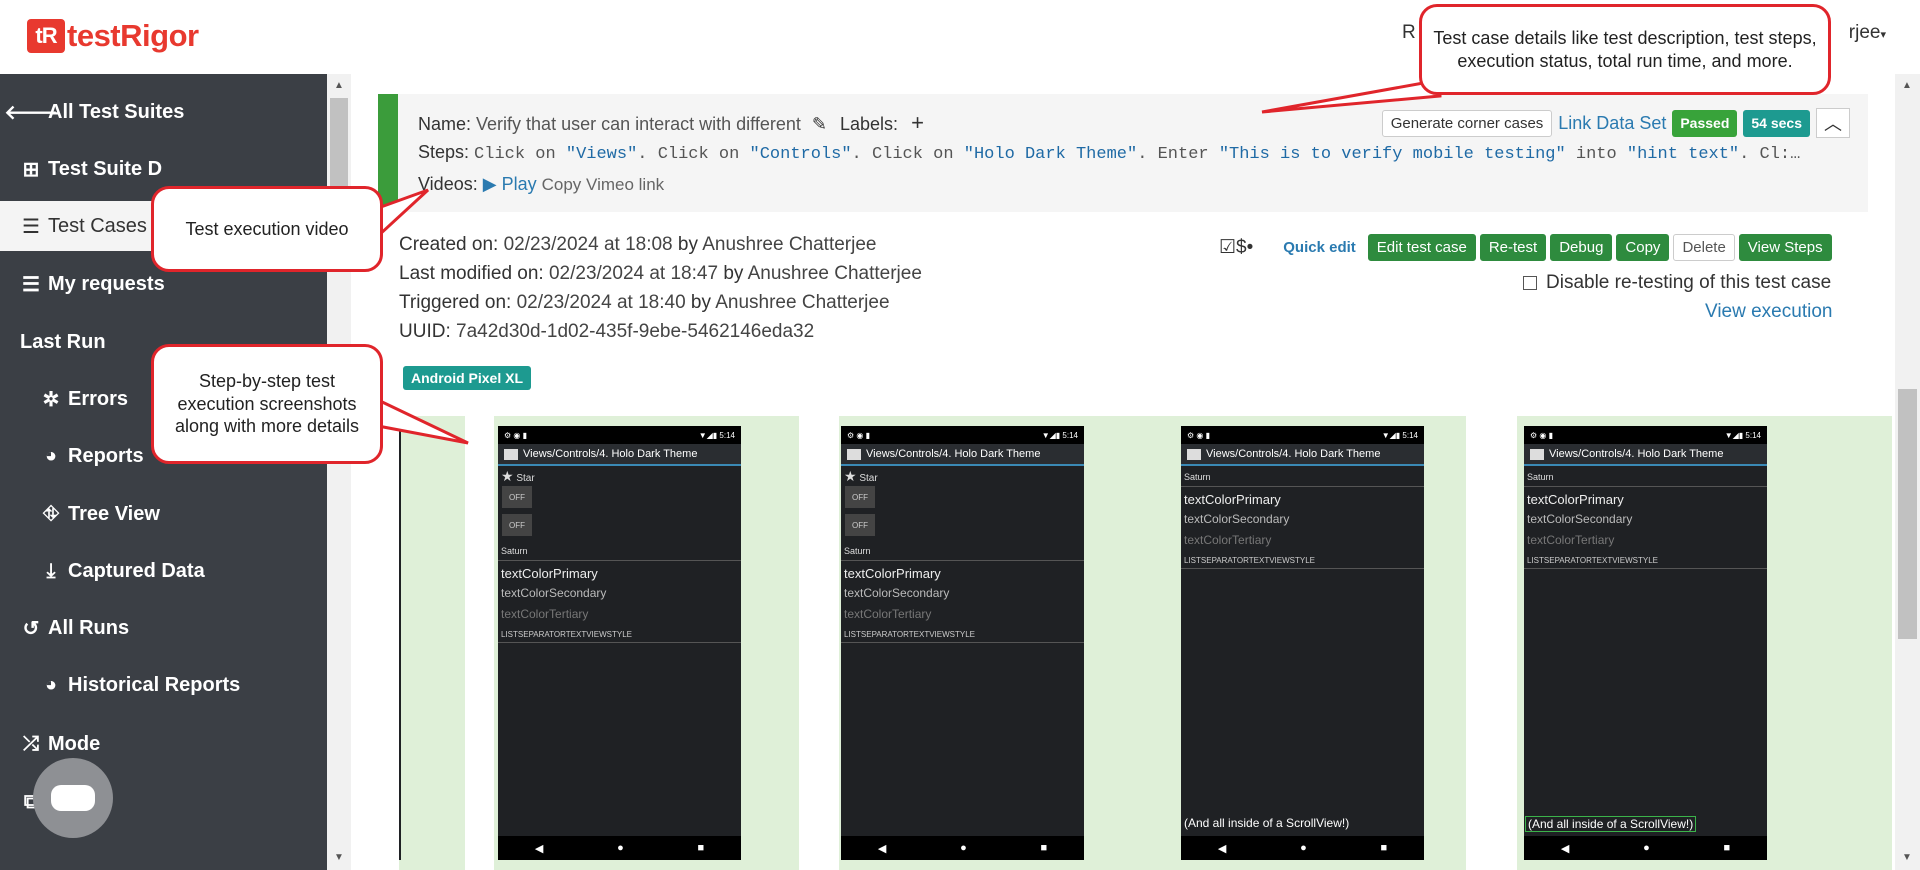  What do you see at coordinates (432, 643) in the screenshot?
I see `screenshot-card` at bounding box center [432, 643].